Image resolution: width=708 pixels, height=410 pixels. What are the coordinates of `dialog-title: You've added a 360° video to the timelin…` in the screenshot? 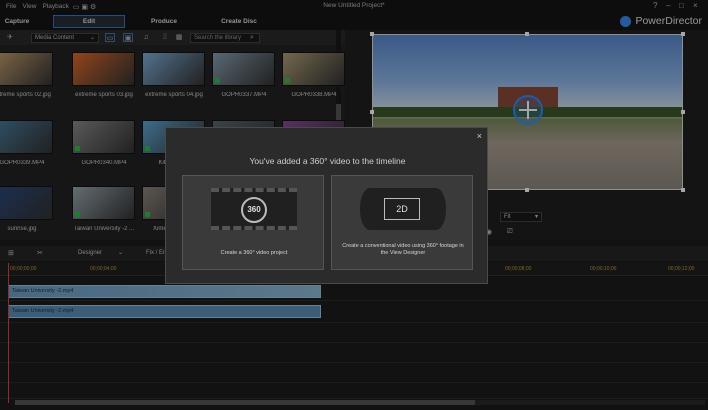 It's located at (327, 161).